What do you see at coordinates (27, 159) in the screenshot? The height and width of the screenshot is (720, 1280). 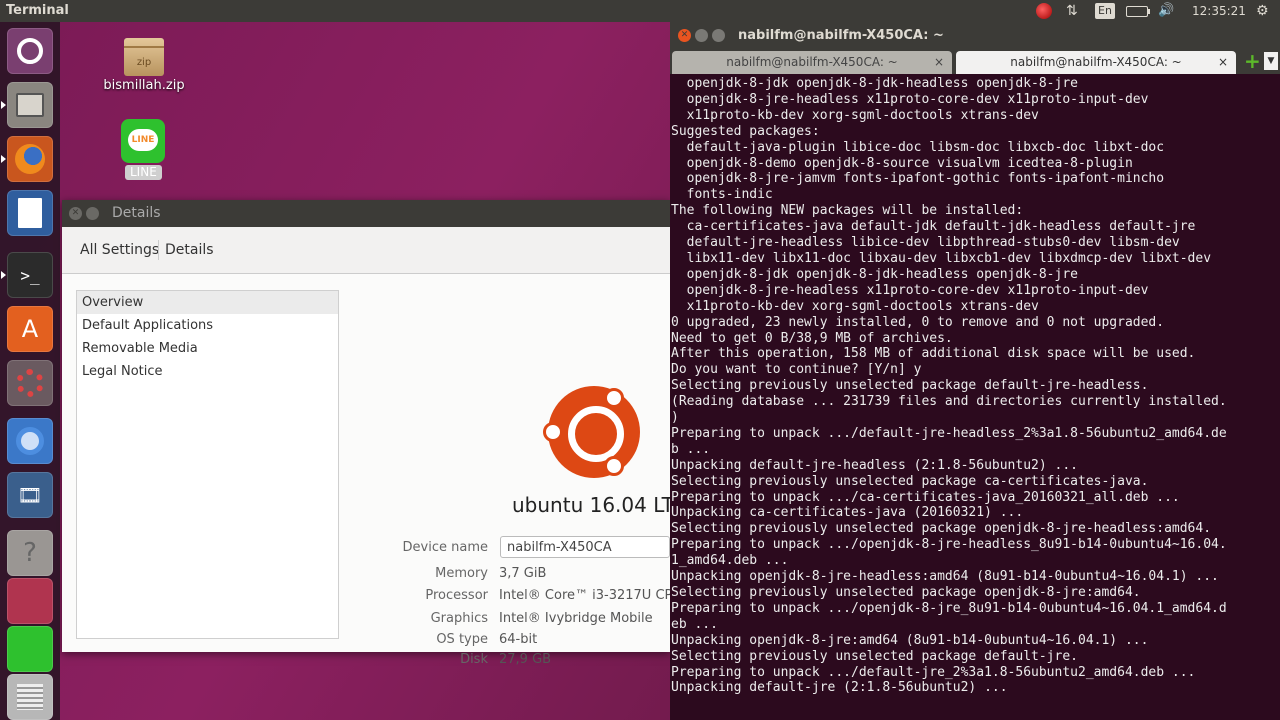 I see `firefox-icon` at bounding box center [27, 159].